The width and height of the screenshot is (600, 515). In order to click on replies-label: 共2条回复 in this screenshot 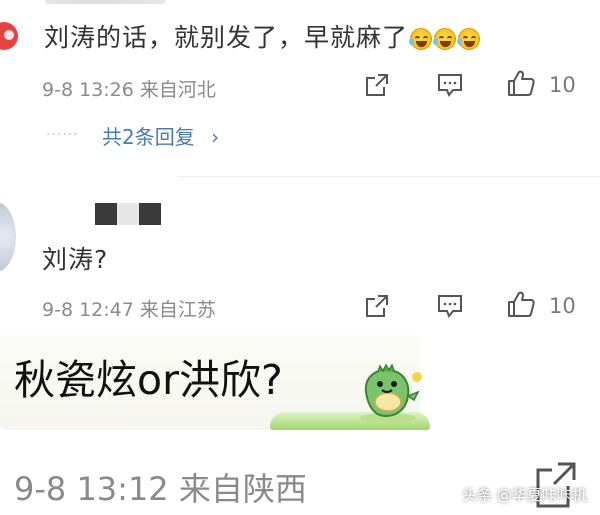, I will do `click(148, 137)`.